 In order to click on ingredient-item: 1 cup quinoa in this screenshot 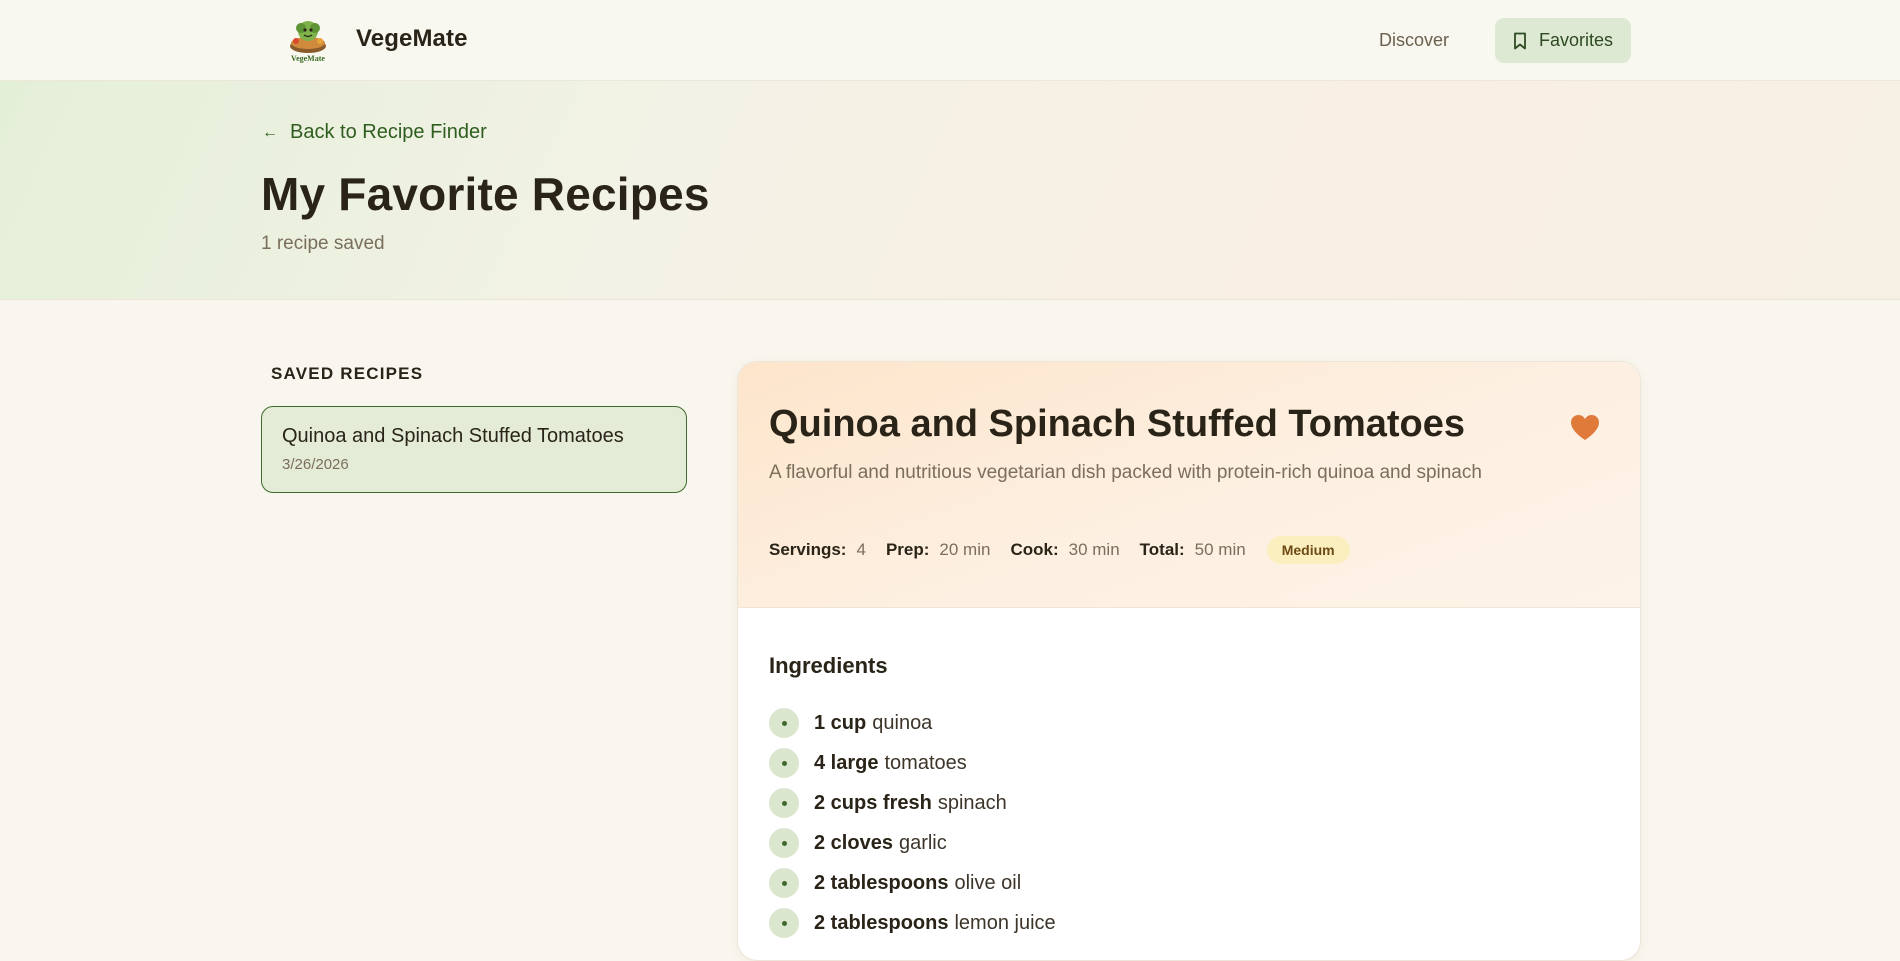, I will do `click(912, 723)`.